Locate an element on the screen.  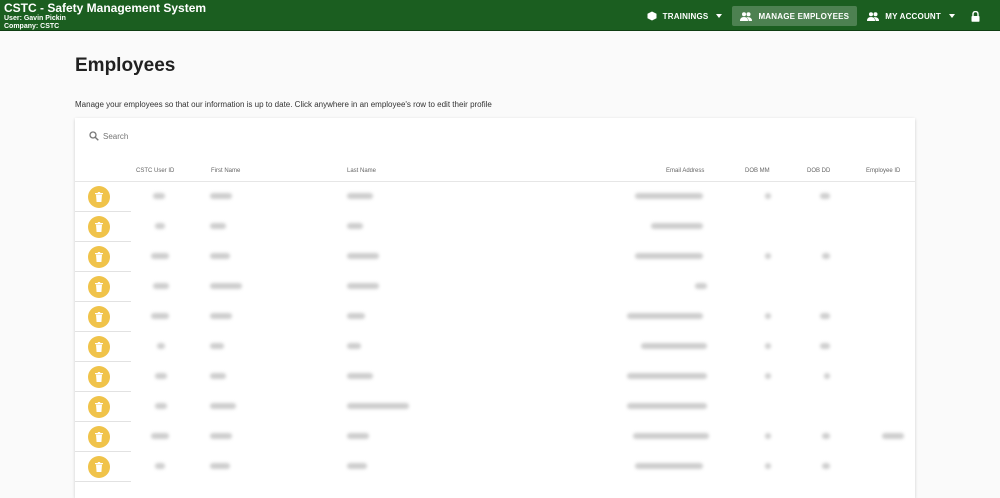
col-employee-id: Employee ID is located at coordinates (883, 171).